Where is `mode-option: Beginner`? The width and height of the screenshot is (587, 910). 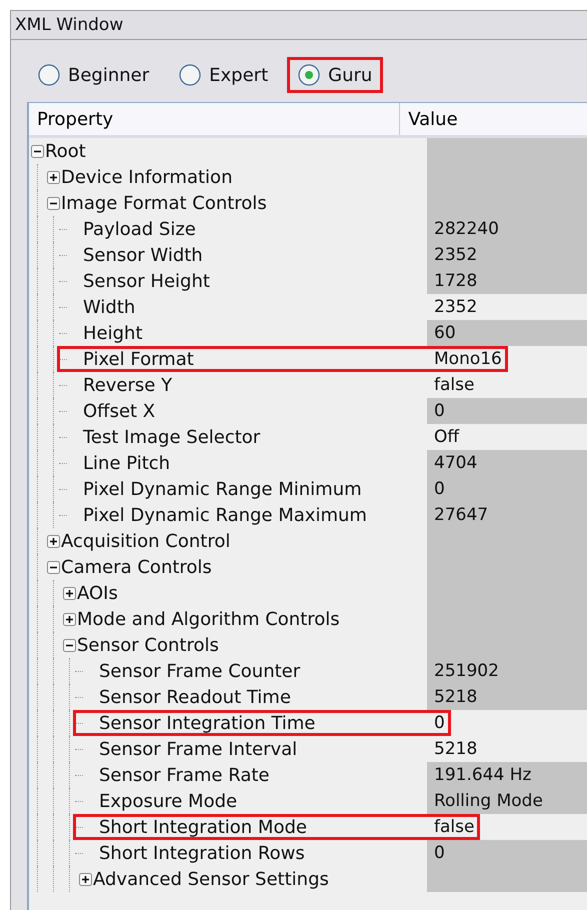
mode-option: Beginner is located at coordinates (93, 75).